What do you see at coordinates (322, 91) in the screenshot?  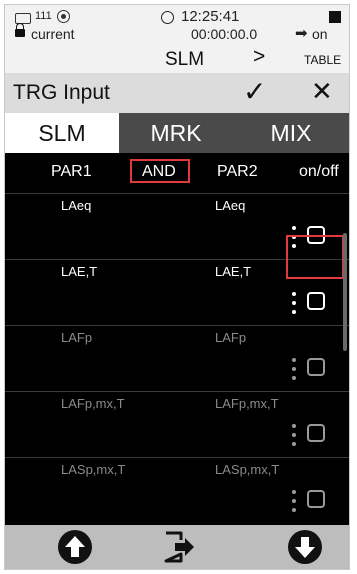 I see `close-button: ✕` at bounding box center [322, 91].